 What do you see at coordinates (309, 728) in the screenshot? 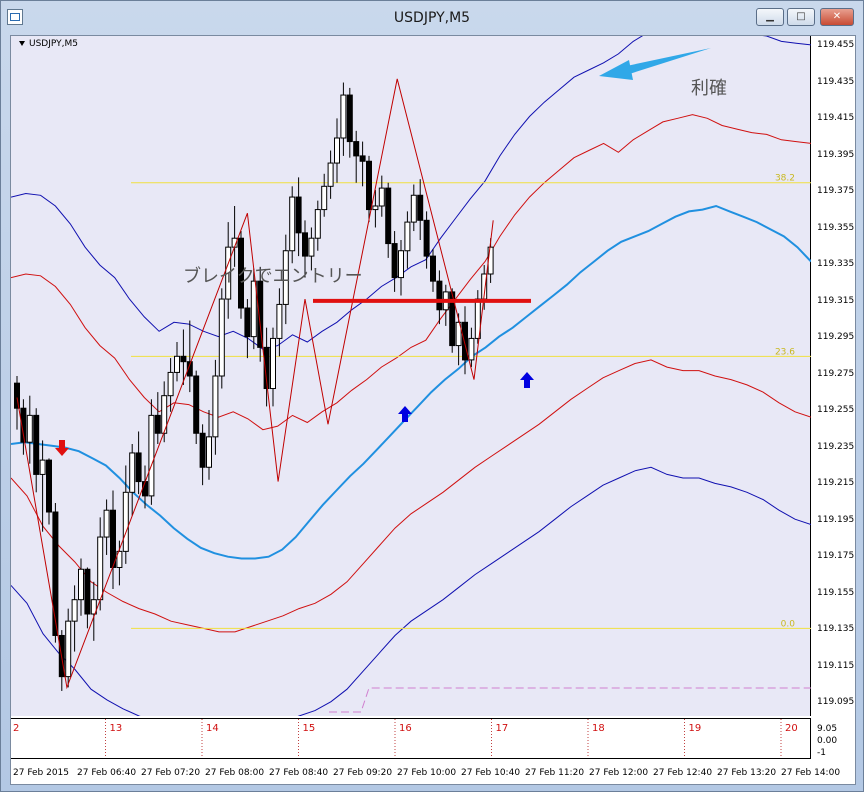
I see `sub-day-label: 15` at bounding box center [309, 728].